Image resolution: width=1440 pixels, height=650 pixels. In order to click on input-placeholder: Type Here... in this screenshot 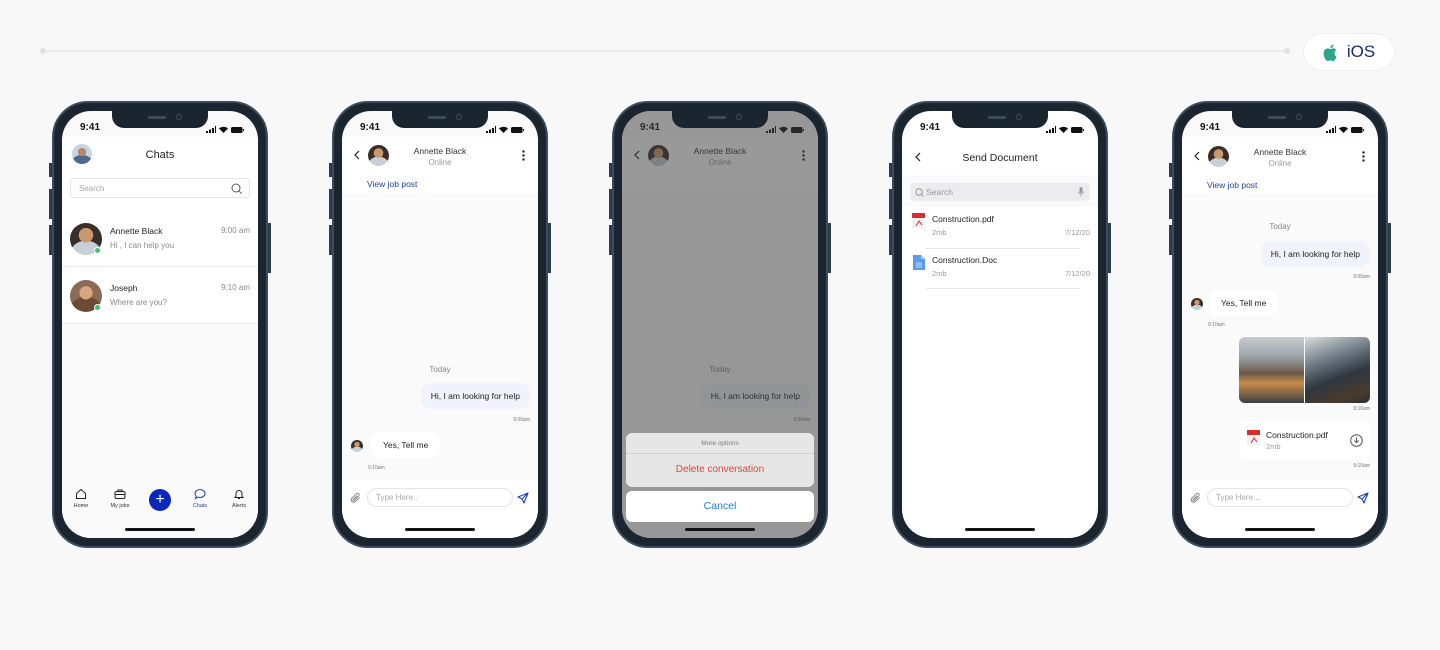, I will do `click(1238, 497)`.